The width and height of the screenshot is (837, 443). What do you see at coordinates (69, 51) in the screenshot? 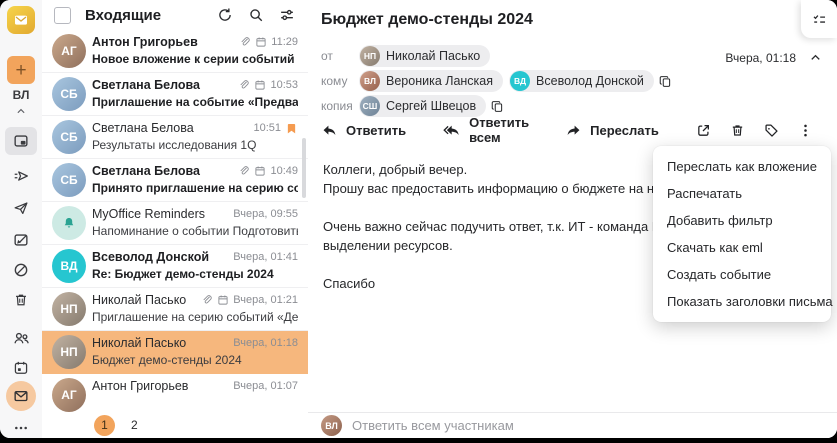
I see `avatar: АГ` at bounding box center [69, 51].